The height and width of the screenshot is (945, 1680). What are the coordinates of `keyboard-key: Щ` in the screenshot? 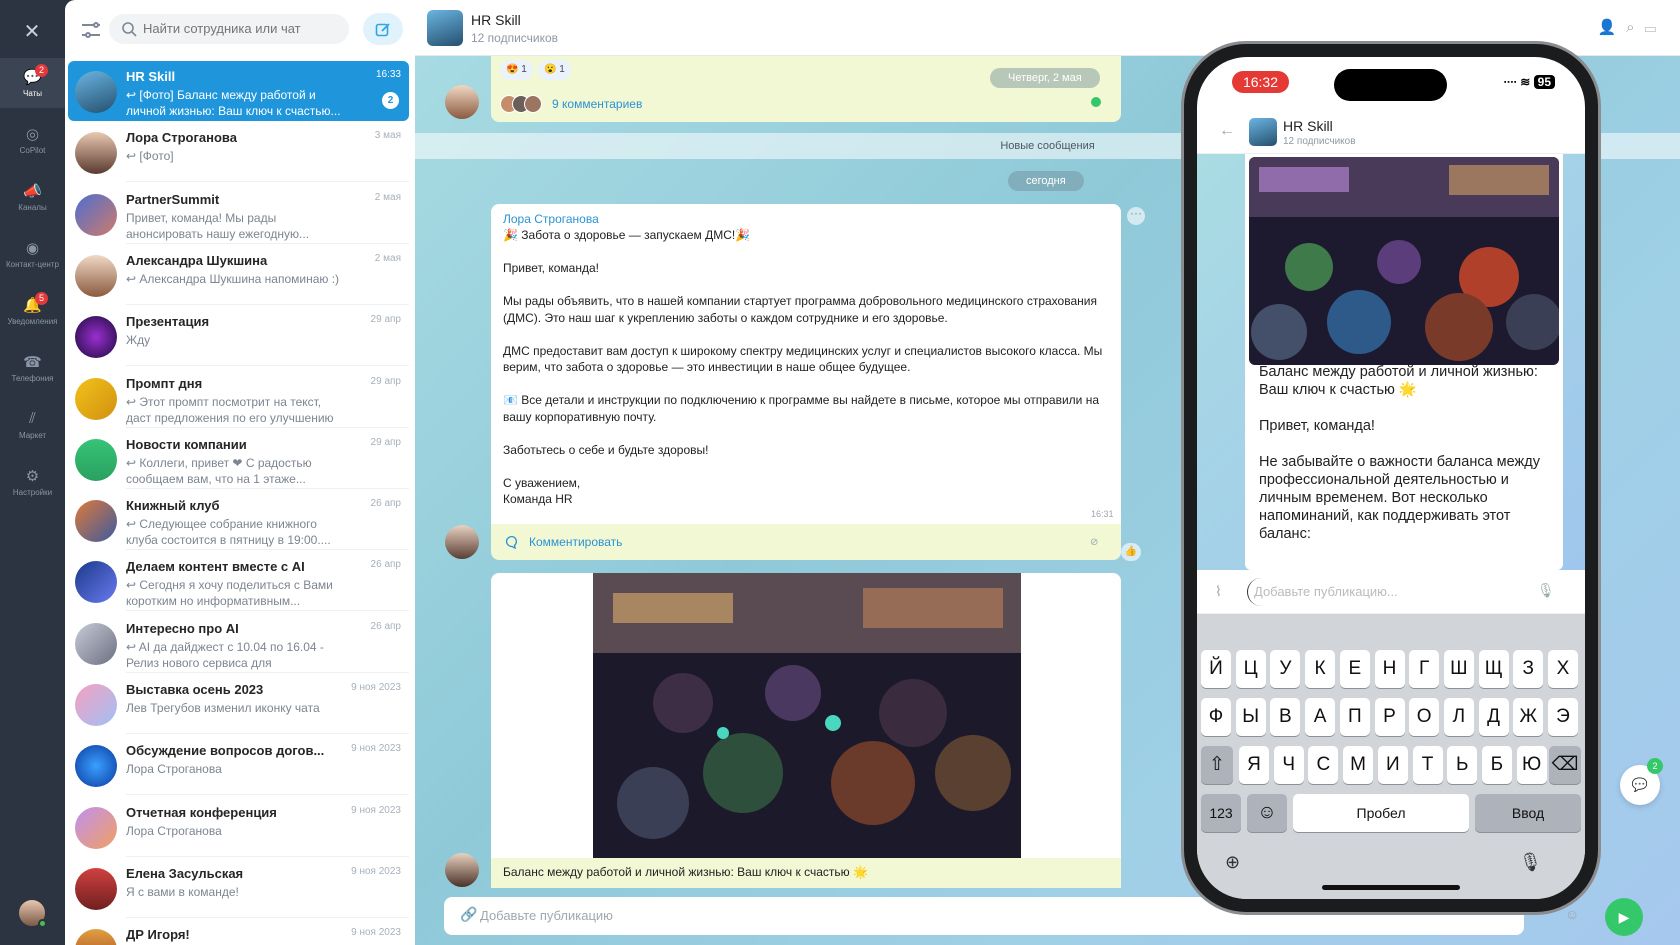 It's located at (1493, 669).